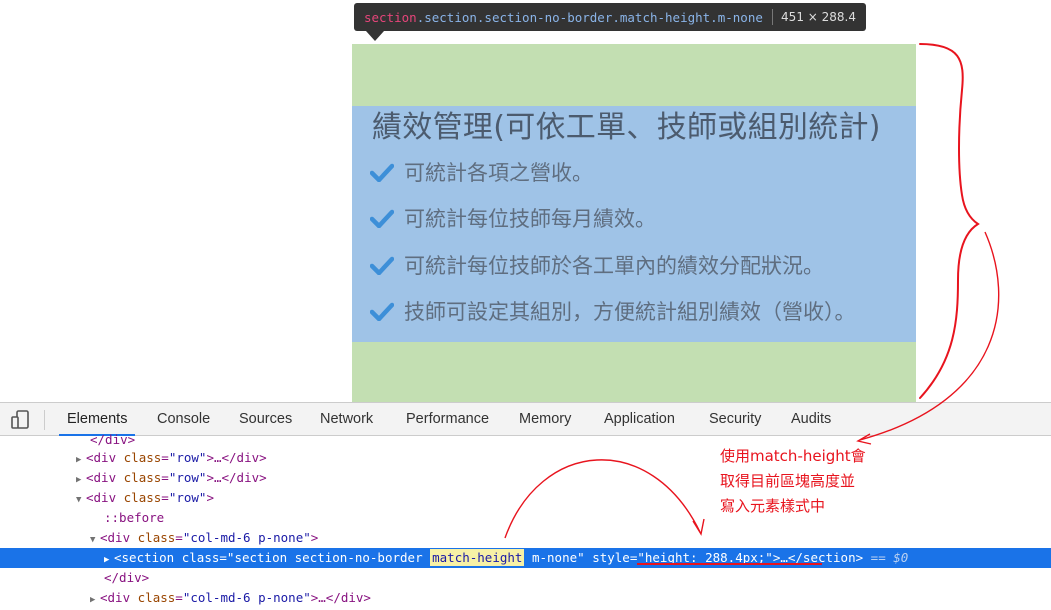 This screenshot has width=1051, height=610. What do you see at coordinates (634, 75) in the screenshot?
I see `section-margin-top` at bounding box center [634, 75].